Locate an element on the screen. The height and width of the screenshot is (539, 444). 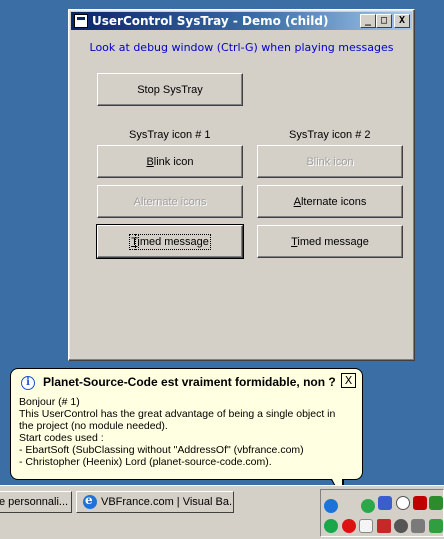
blink-icon-2-label: Blink icon is located at coordinates (330, 161).